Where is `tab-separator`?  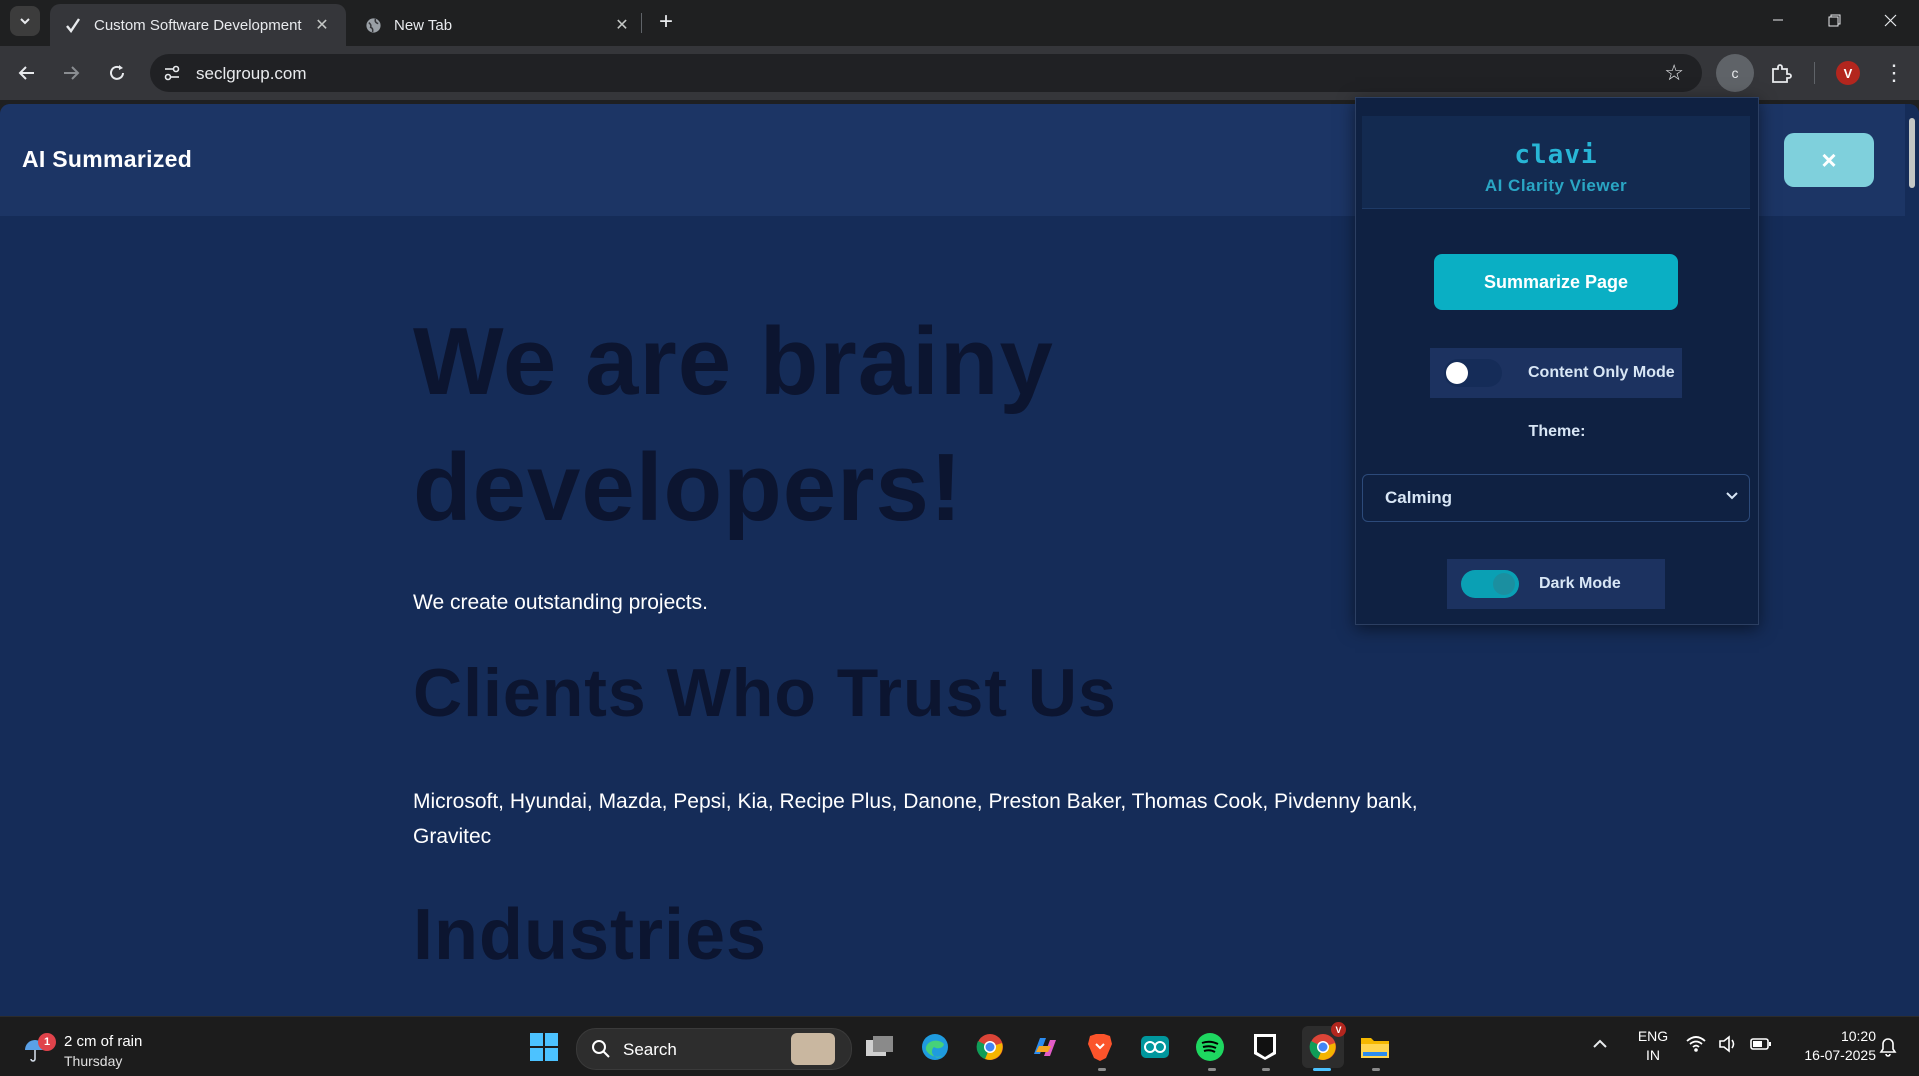 tab-separator is located at coordinates (641, 23).